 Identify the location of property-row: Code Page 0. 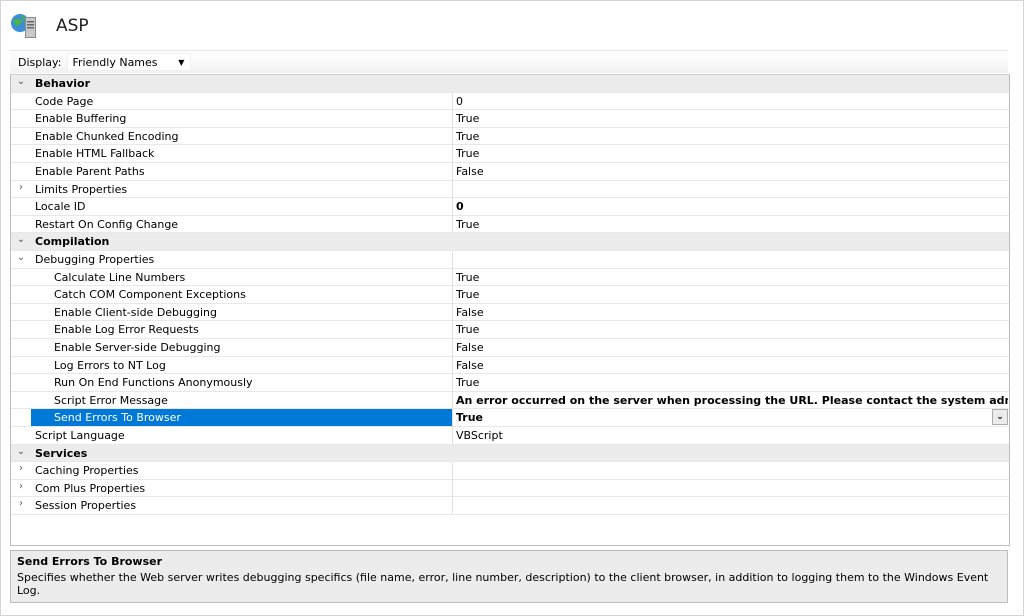
(510, 101).